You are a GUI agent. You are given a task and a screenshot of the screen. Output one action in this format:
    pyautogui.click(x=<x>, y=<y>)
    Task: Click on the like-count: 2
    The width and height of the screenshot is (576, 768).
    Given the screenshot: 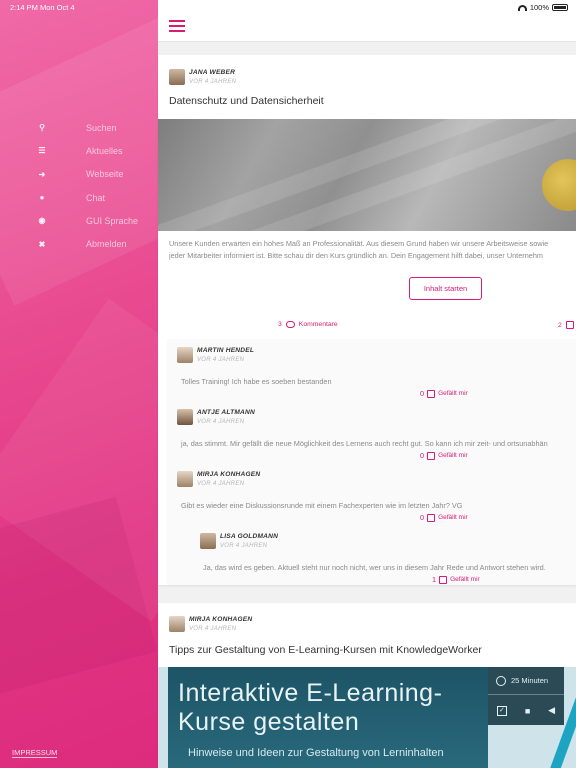 What is the action you would take?
    pyautogui.click(x=560, y=325)
    